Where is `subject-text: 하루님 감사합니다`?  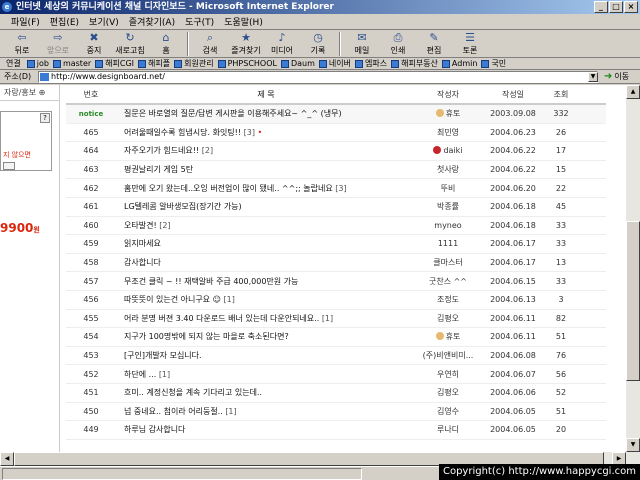 subject-text: 하루님 감사합니다 is located at coordinates (154, 429).